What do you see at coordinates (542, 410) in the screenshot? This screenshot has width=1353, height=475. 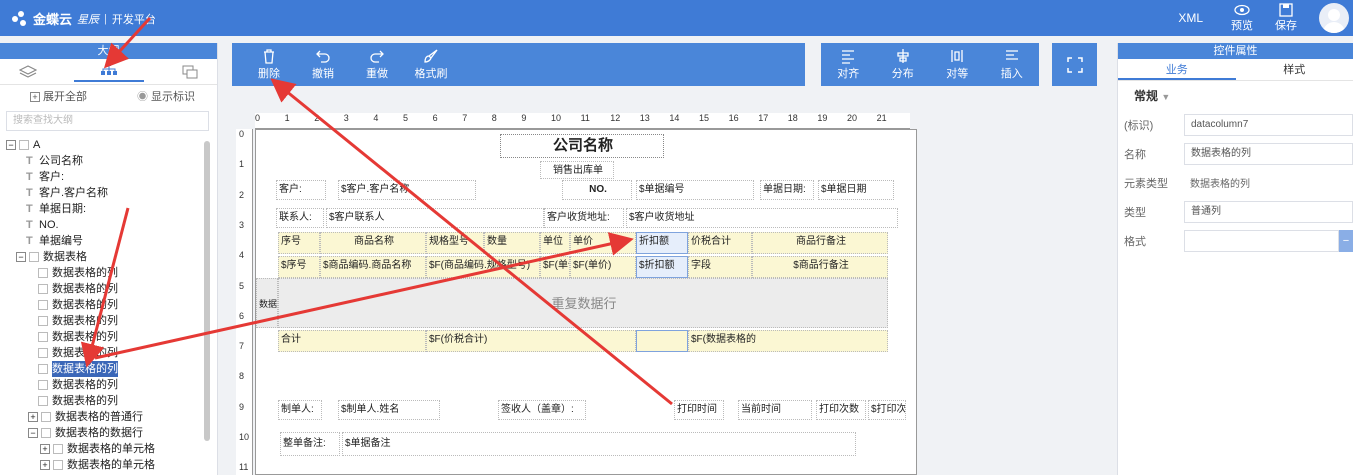 I see `sign-label: 签收人（盖章）:` at bounding box center [542, 410].